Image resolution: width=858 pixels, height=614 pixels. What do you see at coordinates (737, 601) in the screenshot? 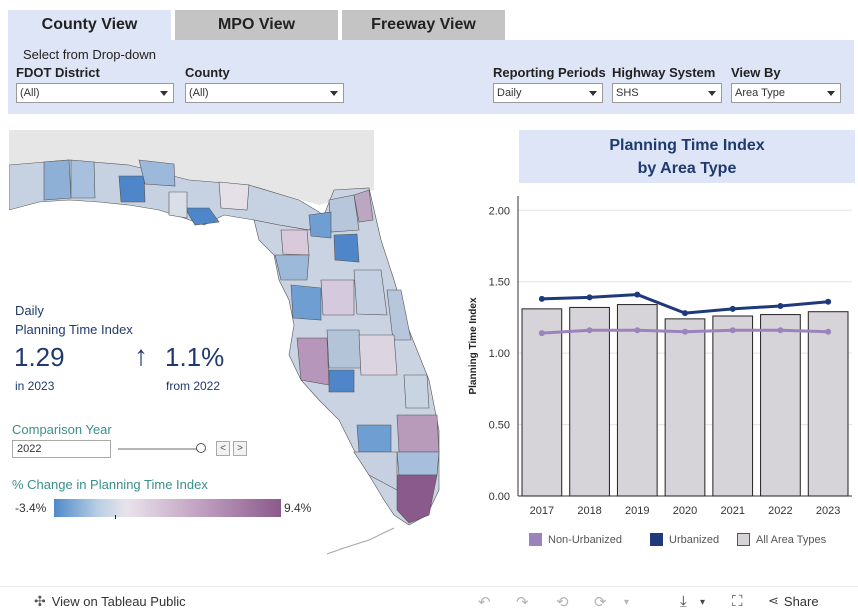
I see `fullscreen-icon: ⛶` at bounding box center [737, 601].